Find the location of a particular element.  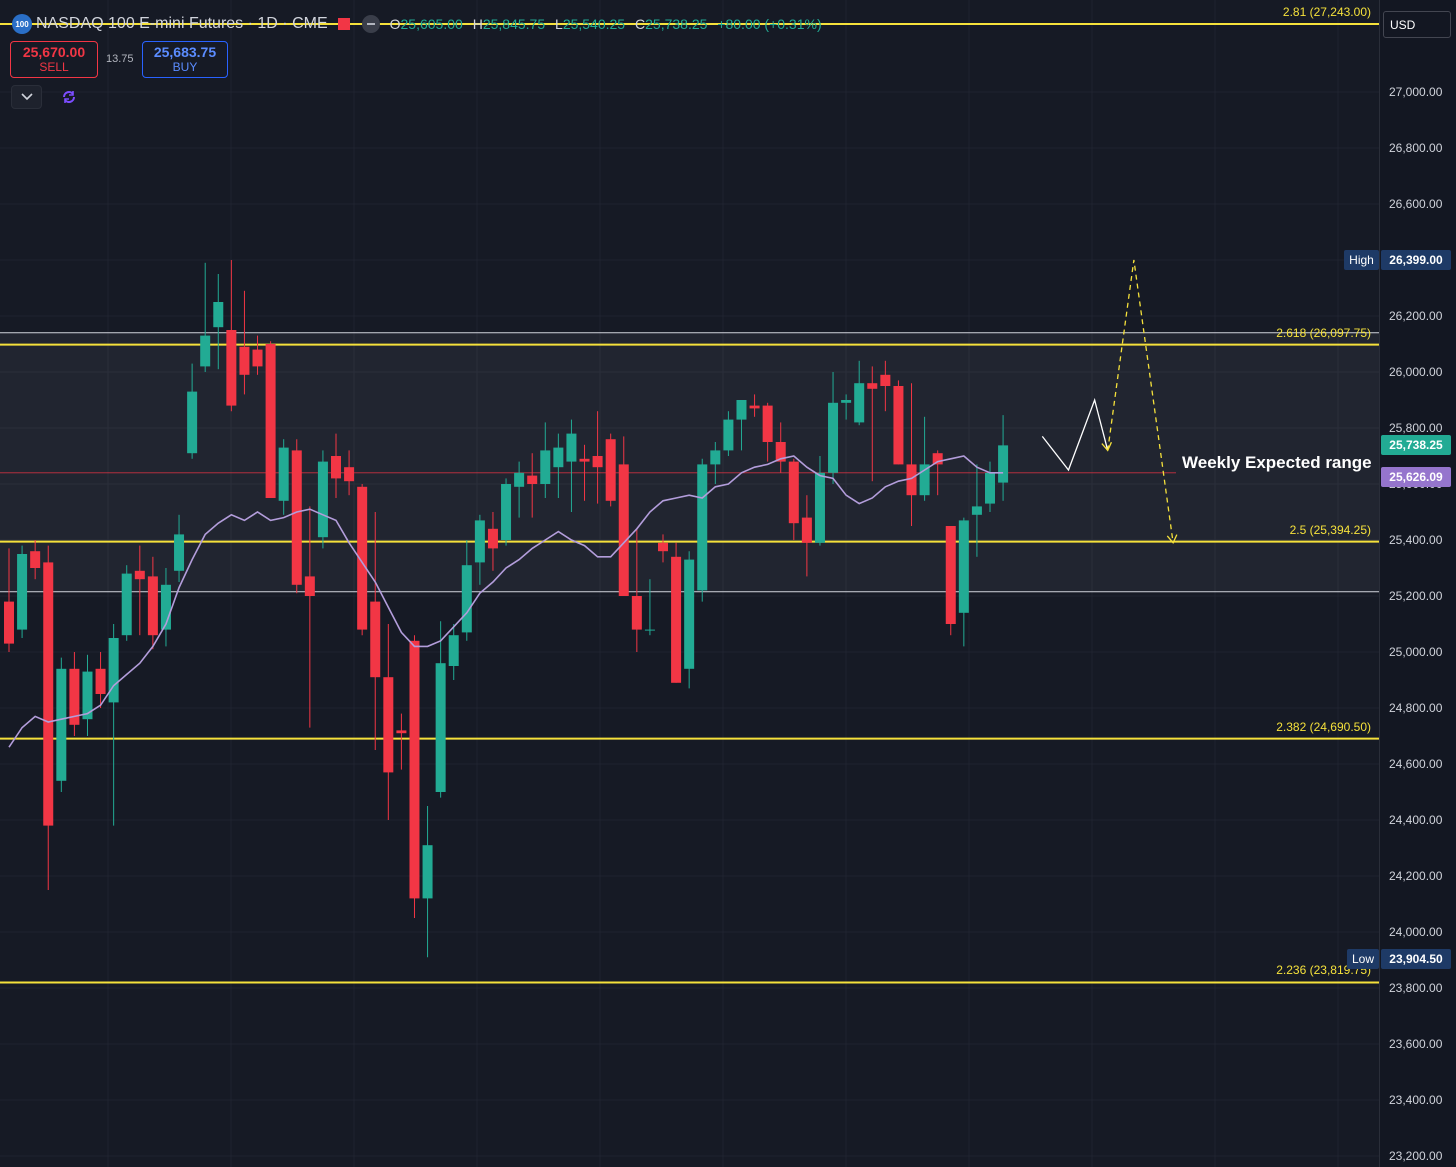

price-tick-label: 24,000.00 is located at coordinates (1416, 932).